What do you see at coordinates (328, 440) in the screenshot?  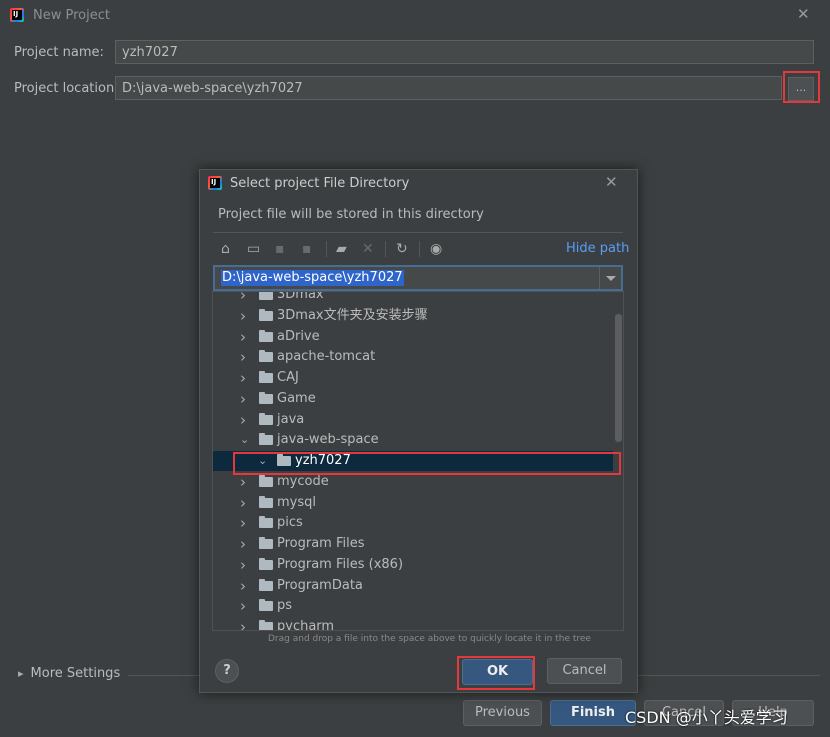 I see `tree-item-label: java-web-space` at bounding box center [328, 440].